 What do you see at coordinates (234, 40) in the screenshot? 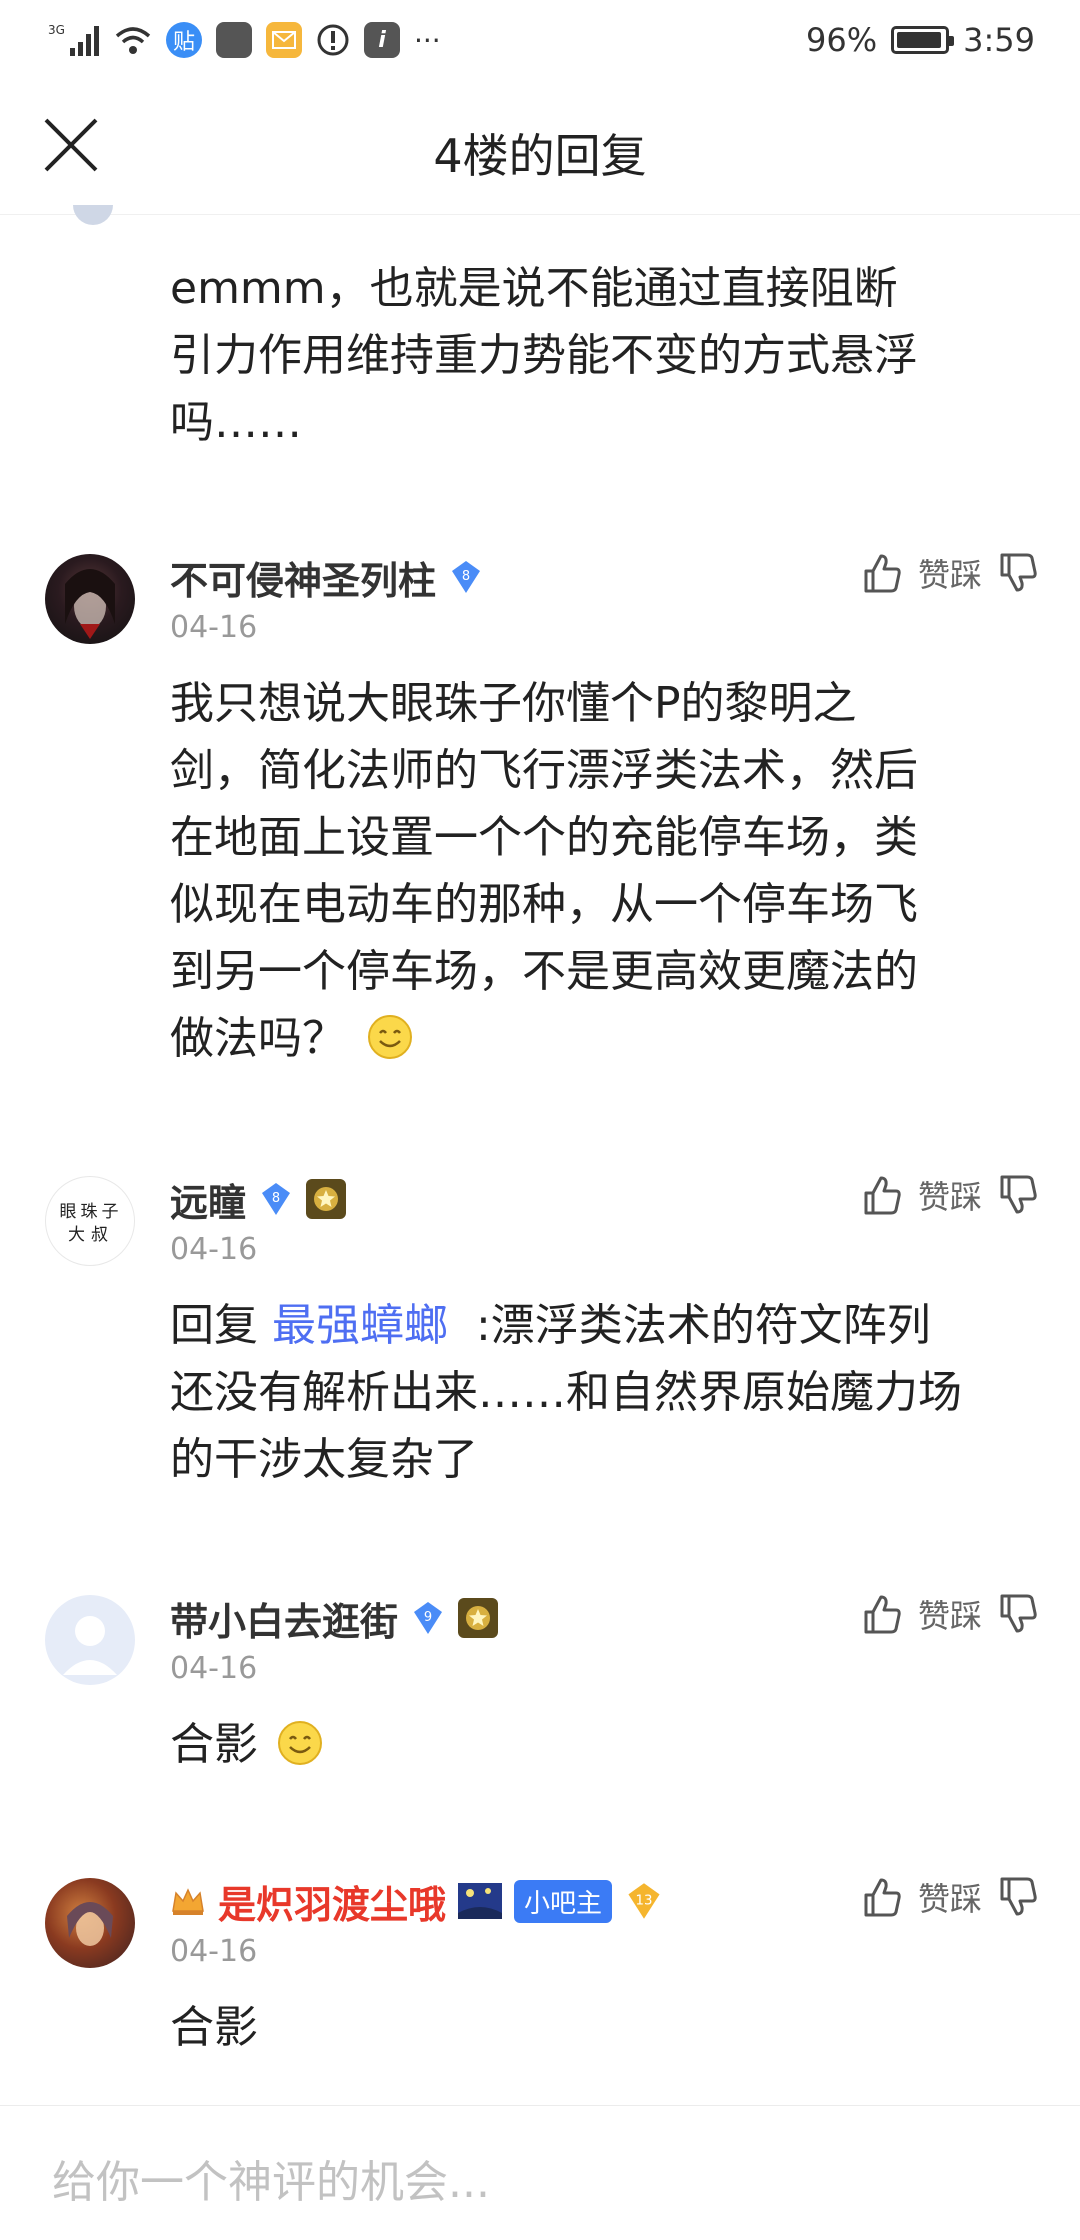
I see `huawei-icon` at bounding box center [234, 40].